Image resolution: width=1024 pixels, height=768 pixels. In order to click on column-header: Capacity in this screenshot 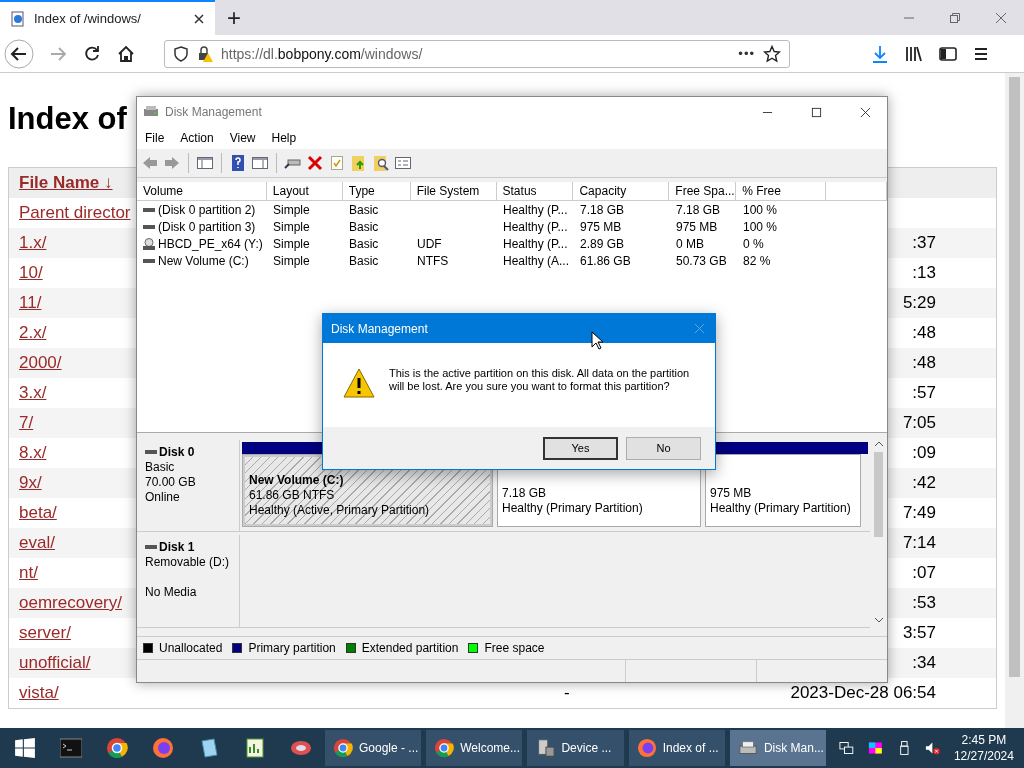, I will do `click(621, 191)`.